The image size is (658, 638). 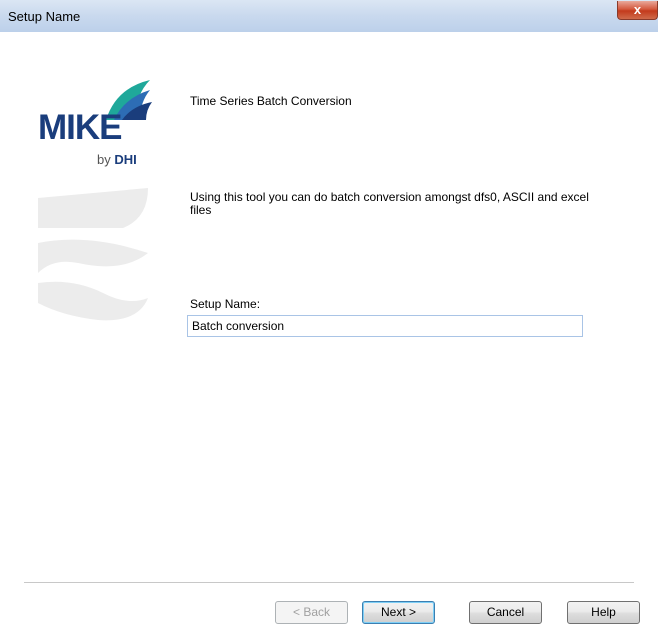 I want to click on mike-logo-text: MIKE, so click(x=80, y=127).